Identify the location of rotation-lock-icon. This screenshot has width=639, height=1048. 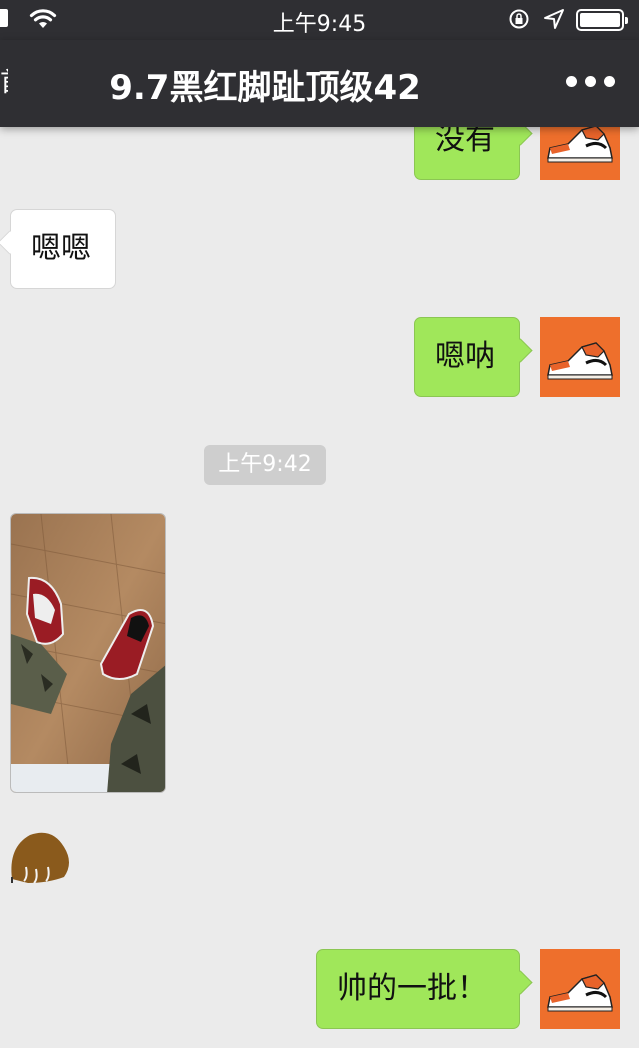
(519, 19).